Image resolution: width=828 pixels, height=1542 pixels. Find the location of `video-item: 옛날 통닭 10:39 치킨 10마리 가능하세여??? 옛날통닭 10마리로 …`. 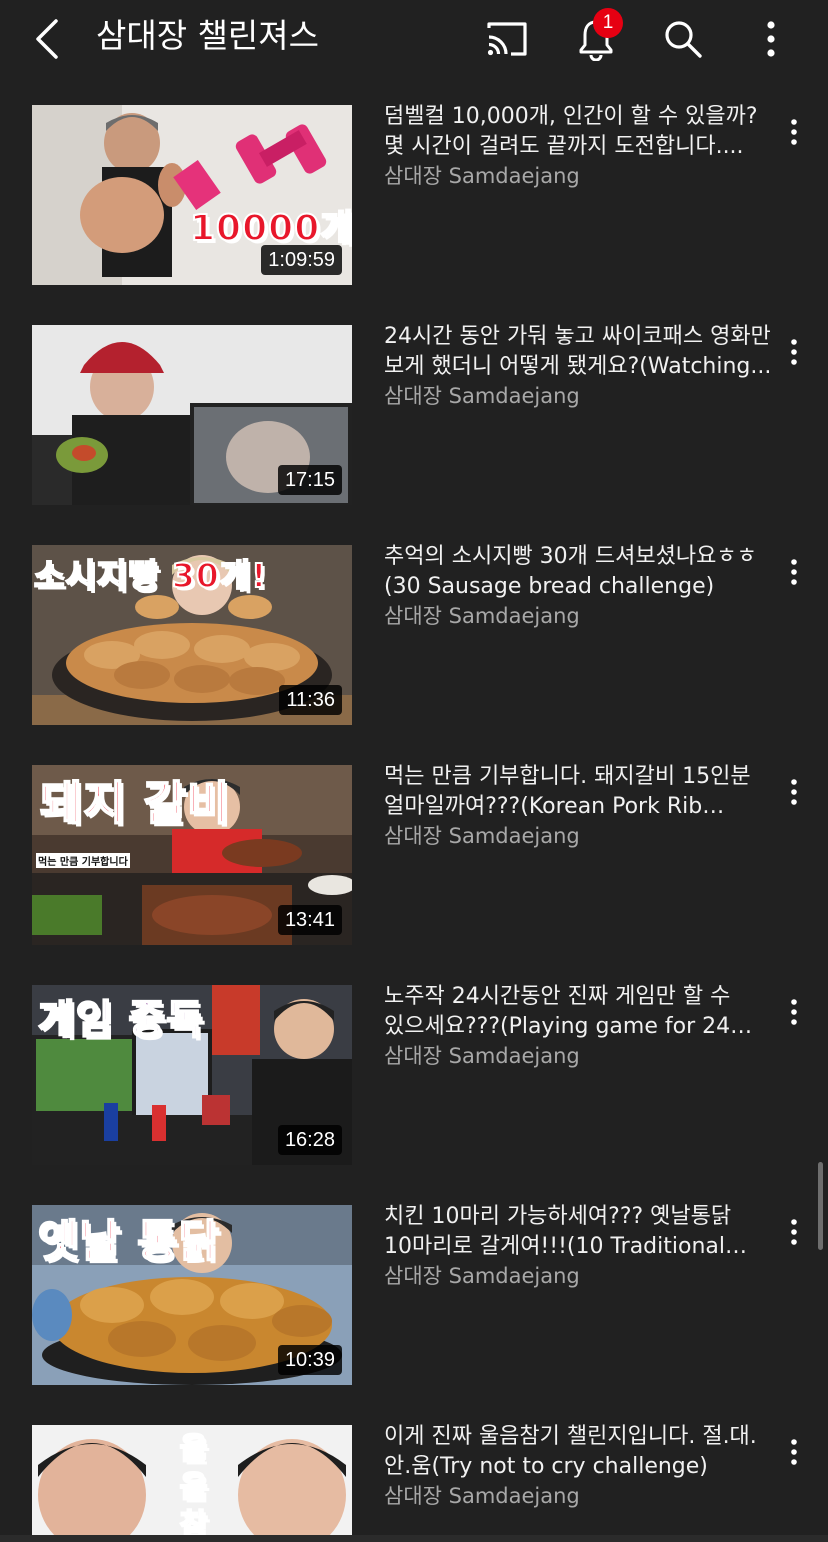

video-item: 옛날 통닭 10:39 치킨 10마리 가능하세여??? 옛날통닭 10마리로 … is located at coordinates (414, 1288).